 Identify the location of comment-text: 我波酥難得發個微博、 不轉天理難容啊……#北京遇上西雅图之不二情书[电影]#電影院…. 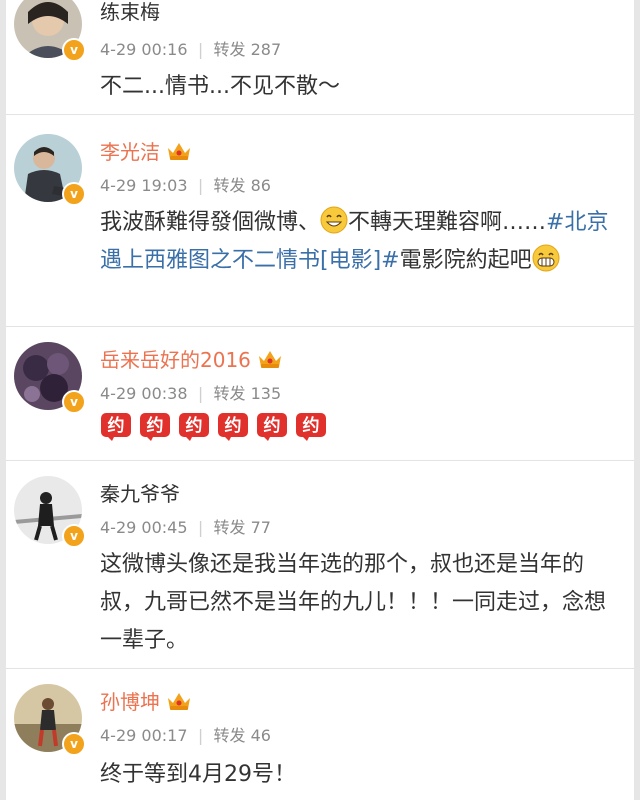
(357, 242).